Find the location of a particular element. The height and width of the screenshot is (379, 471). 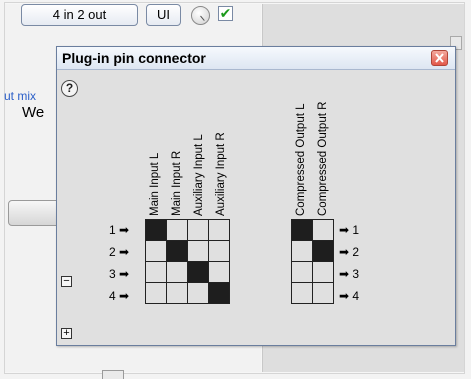

dialog-titlebar: Plug-in pin connector is located at coordinates (256, 58).